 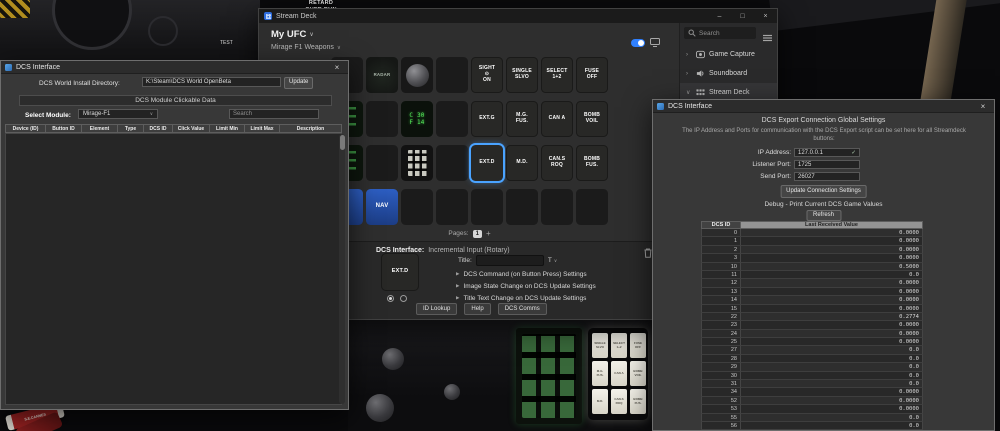 I want to click on stream-deck-titlebar: Stream Deck – □ ×, so click(x=518, y=16).